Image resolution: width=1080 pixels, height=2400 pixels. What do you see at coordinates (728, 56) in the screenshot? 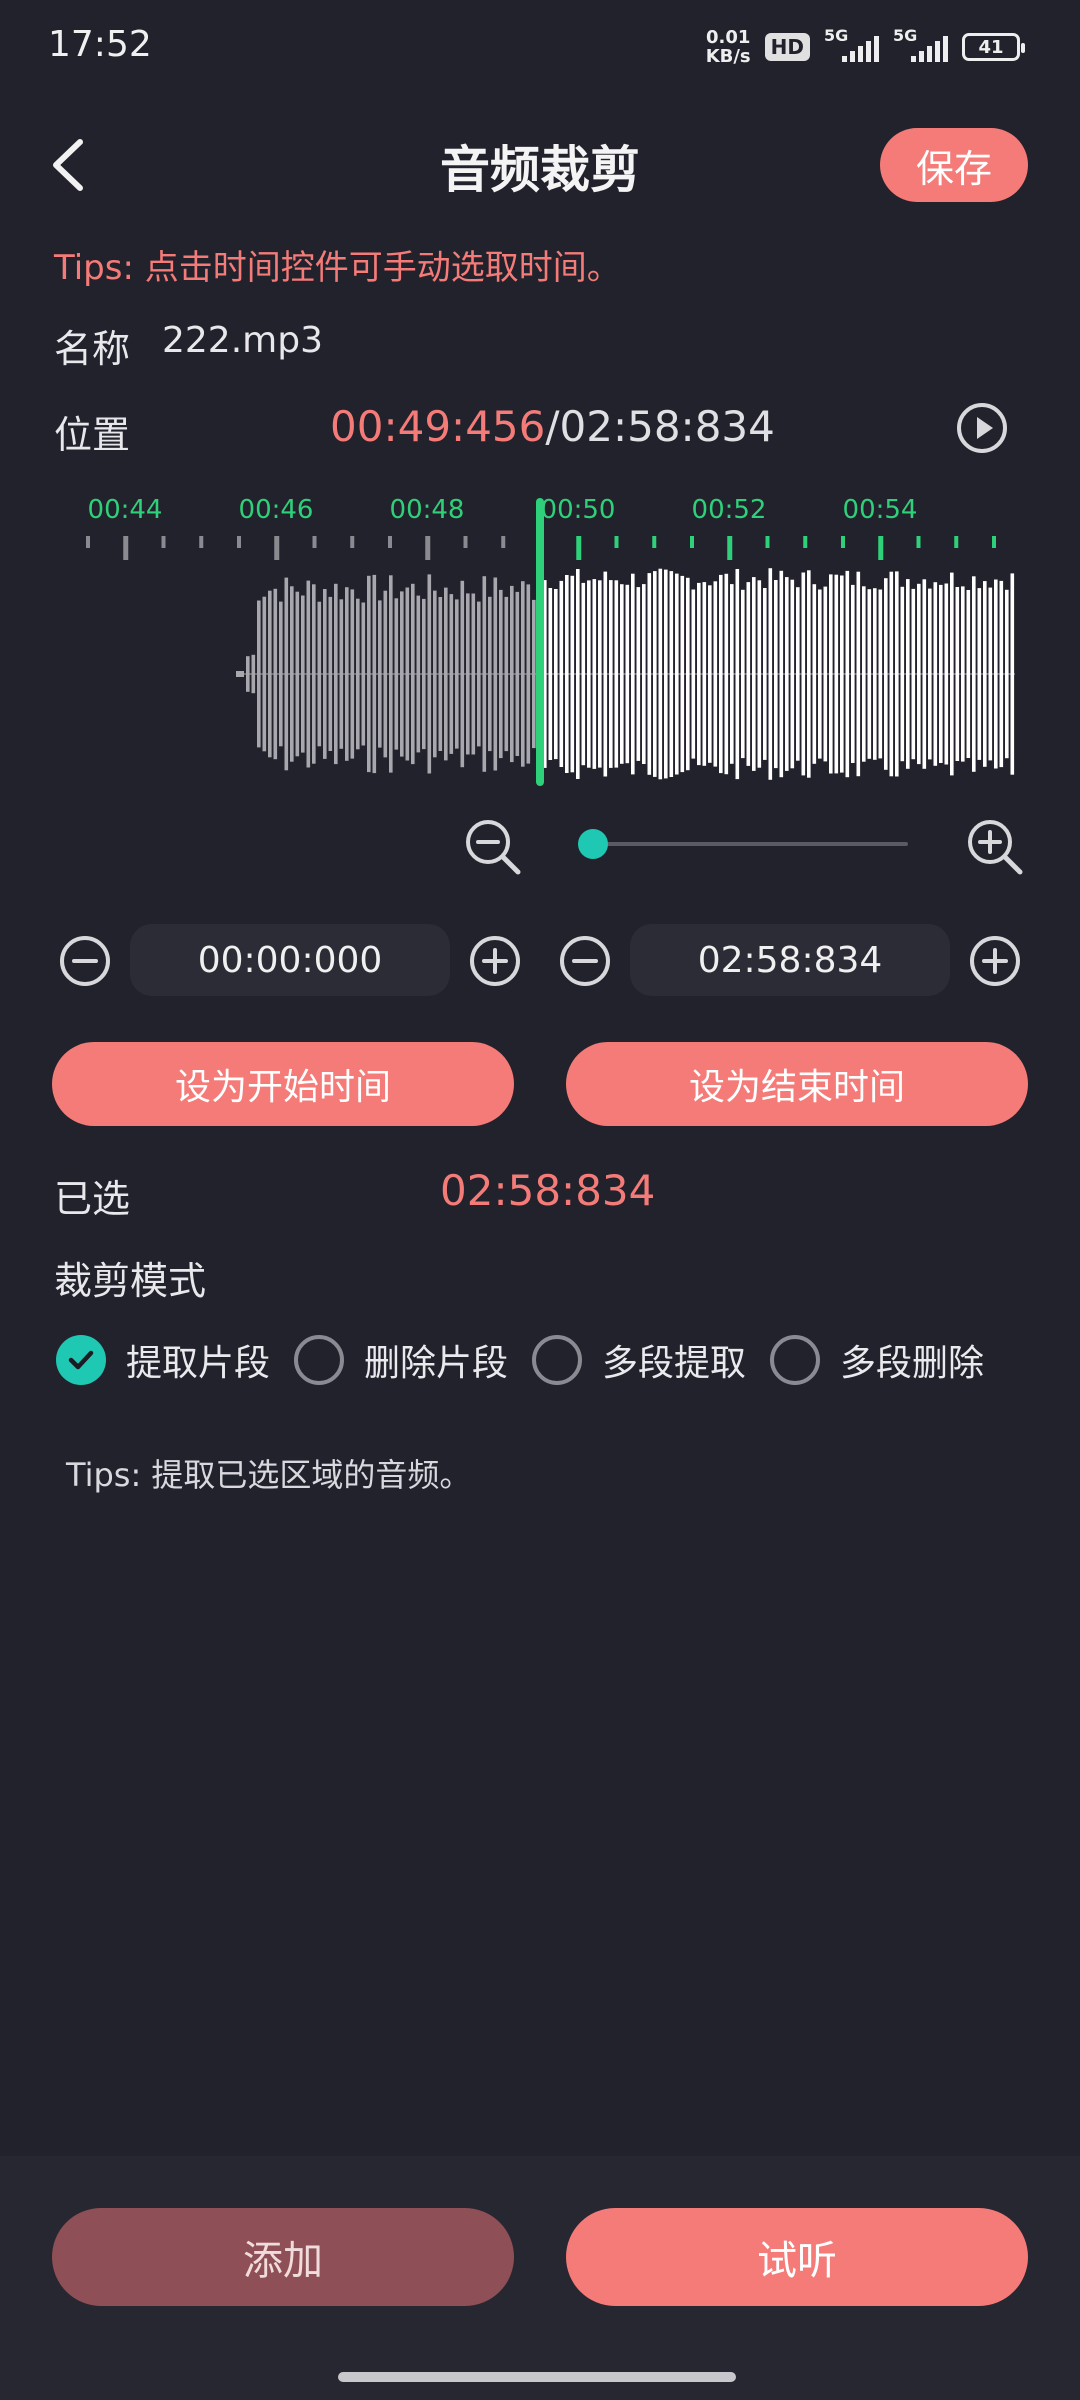
I see `net-speed-unit: KB/s` at bounding box center [728, 56].